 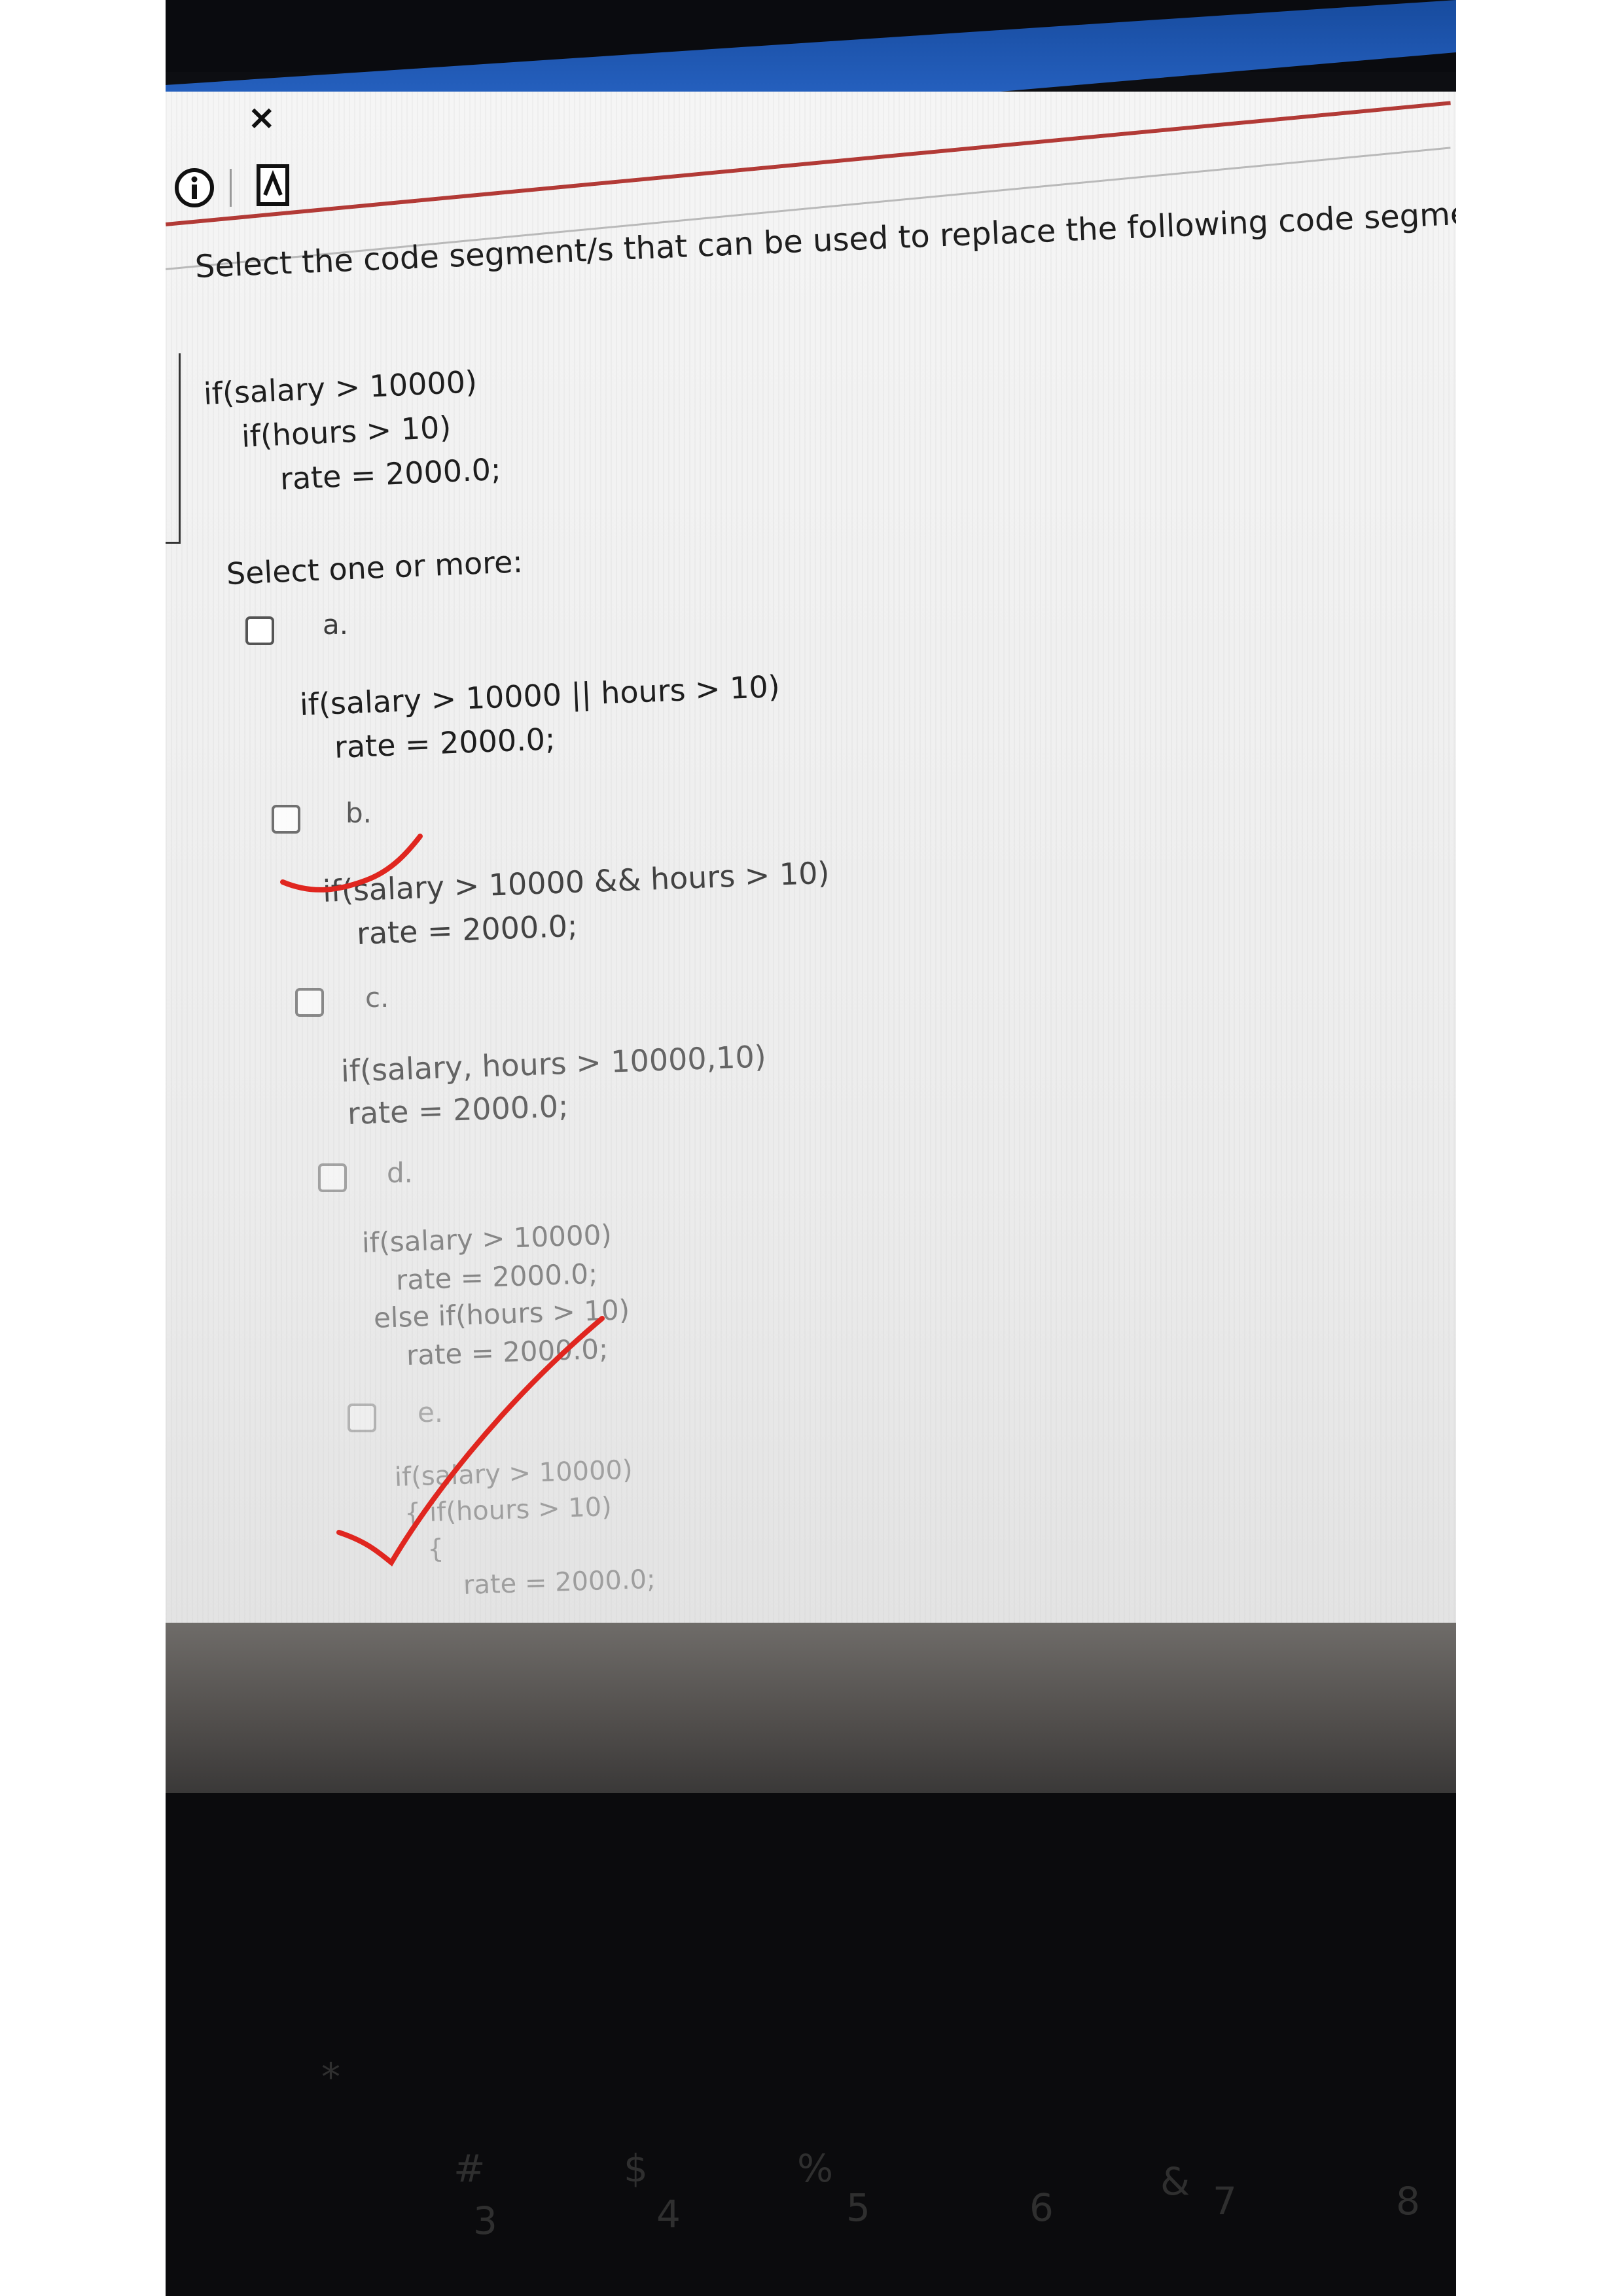 What do you see at coordinates (231, 188) in the screenshot?
I see `toolbar-separator` at bounding box center [231, 188].